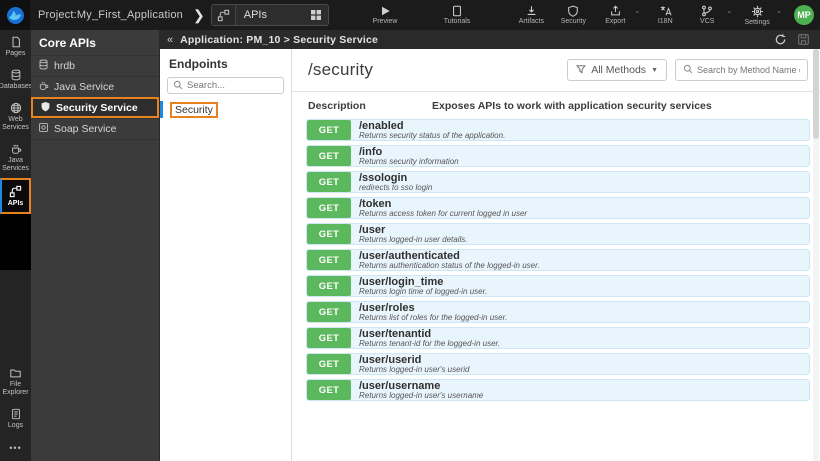 The image size is (820, 461). I want to click on security-button: Security, so click(573, 15).